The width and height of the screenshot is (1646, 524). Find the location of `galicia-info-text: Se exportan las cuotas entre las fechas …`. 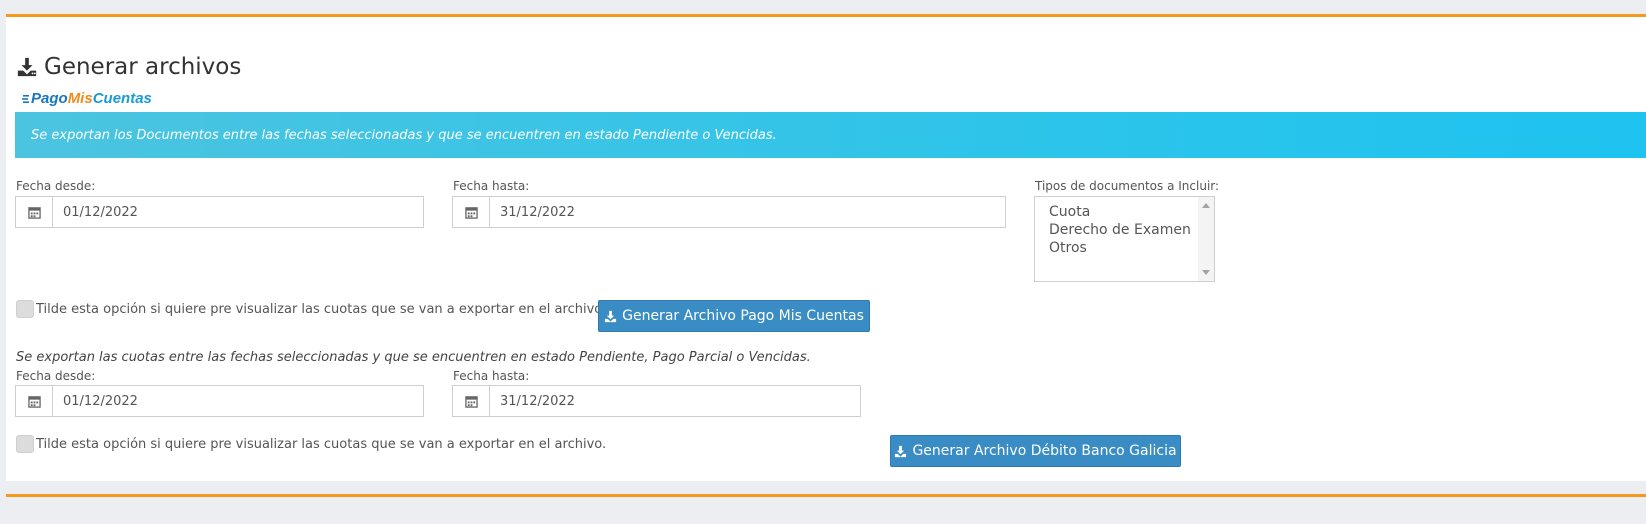

galicia-info-text: Se exportan las cuotas entre las fechas … is located at coordinates (413, 357).